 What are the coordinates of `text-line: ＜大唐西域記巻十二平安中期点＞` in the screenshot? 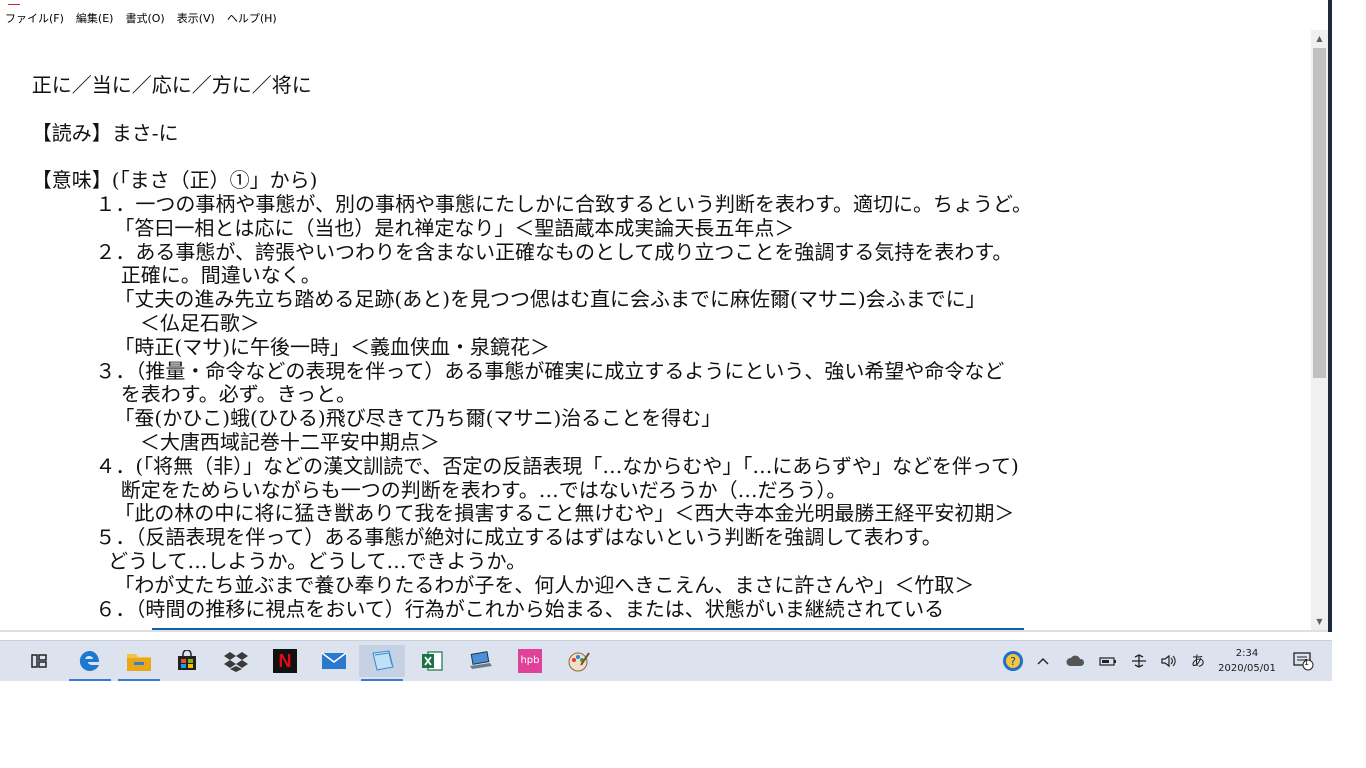 It's located at (220, 442).